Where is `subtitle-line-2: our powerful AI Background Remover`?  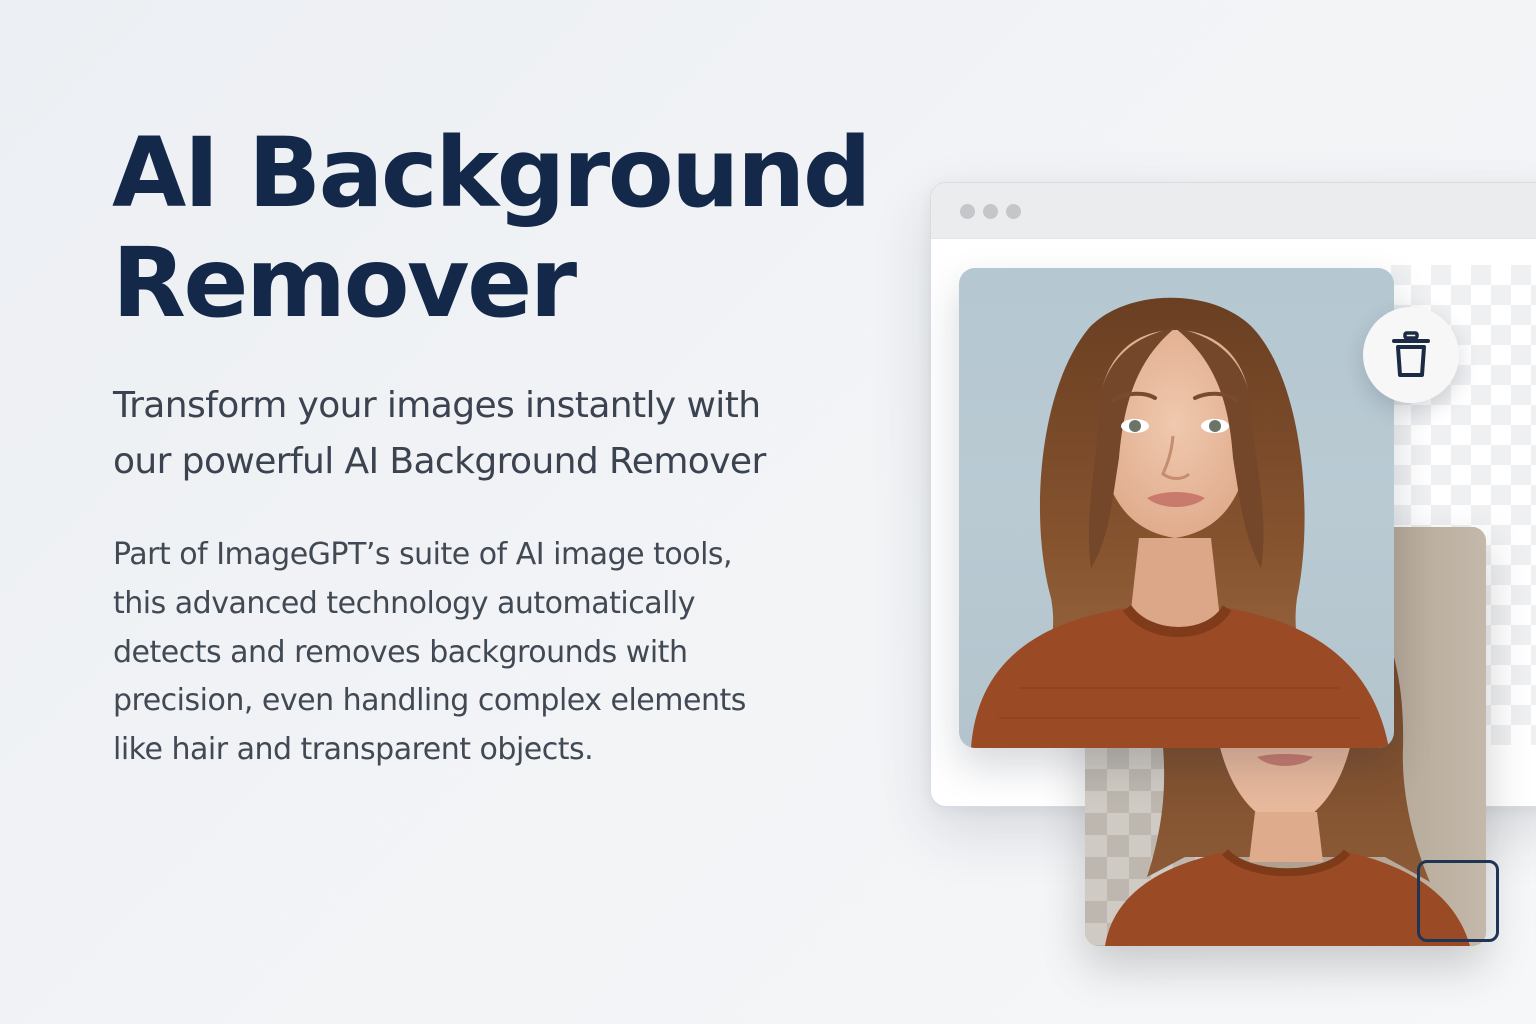
subtitle-line-2: our powerful AI Background Remover is located at coordinates (439, 461).